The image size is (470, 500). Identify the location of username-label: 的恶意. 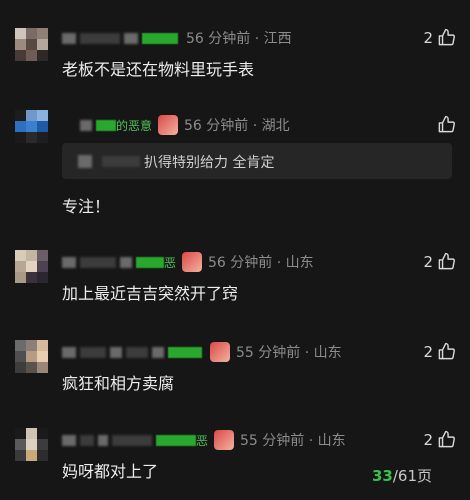
(134, 125).